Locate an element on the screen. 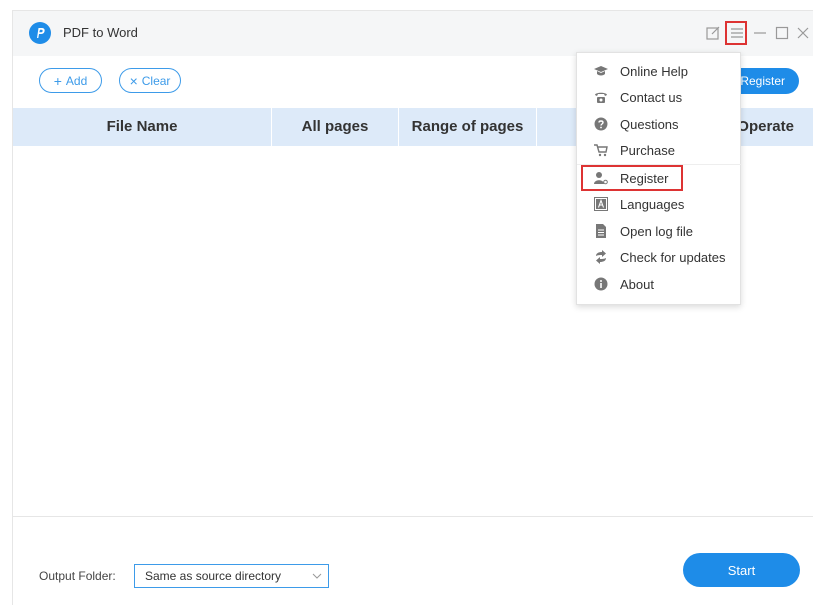  output-folder-select: Same as source directory is located at coordinates (231, 576).